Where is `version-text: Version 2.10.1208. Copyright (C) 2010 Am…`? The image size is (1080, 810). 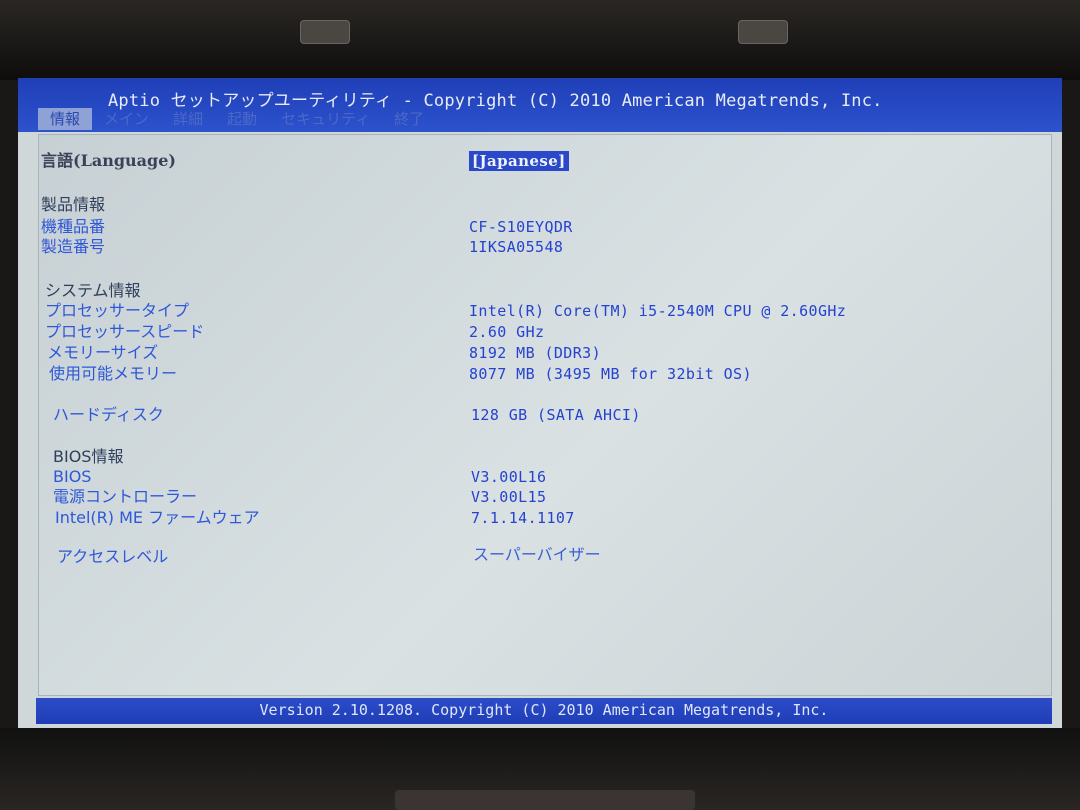 version-text: Version 2.10.1208. Copyright (C) 2010 Am… is located at coordinates (544, 710).